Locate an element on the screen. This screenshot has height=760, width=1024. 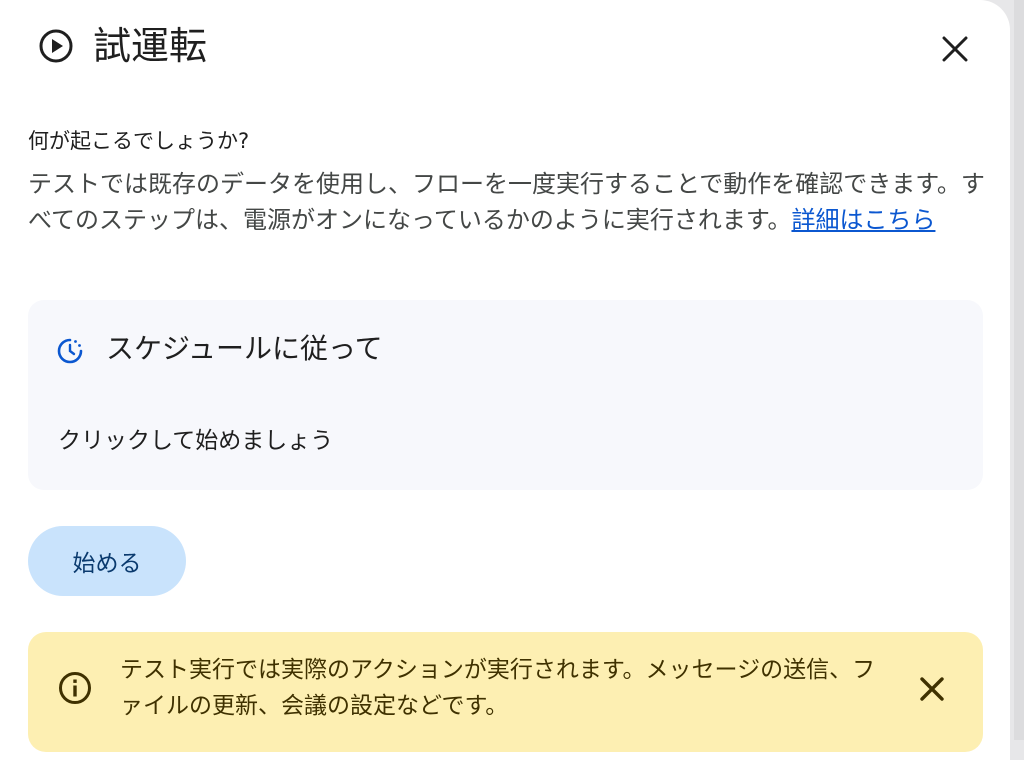
dialog-title: 試運転 is located at coordinates (150, 46).